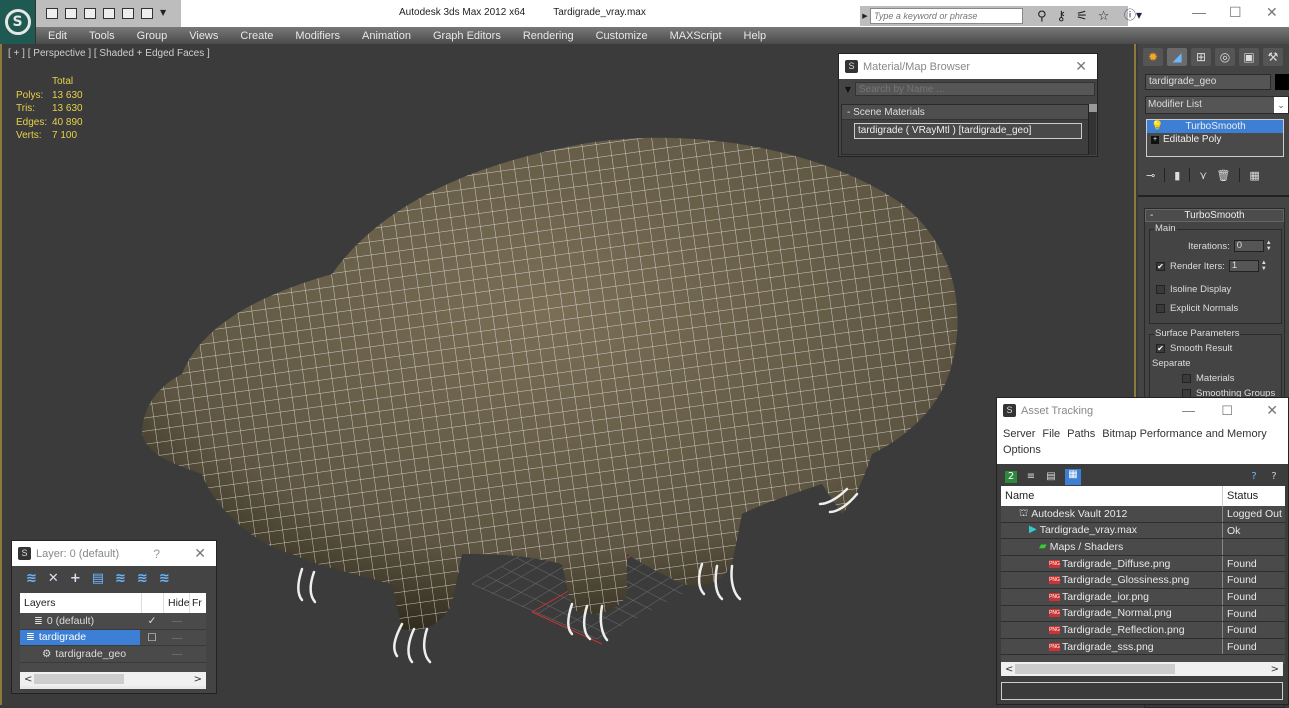  Describe the element at coordinates (1143, 630) in the screenshot. I see `asset-row: PNG Tardigrade_Reflection.png Found` at that location.